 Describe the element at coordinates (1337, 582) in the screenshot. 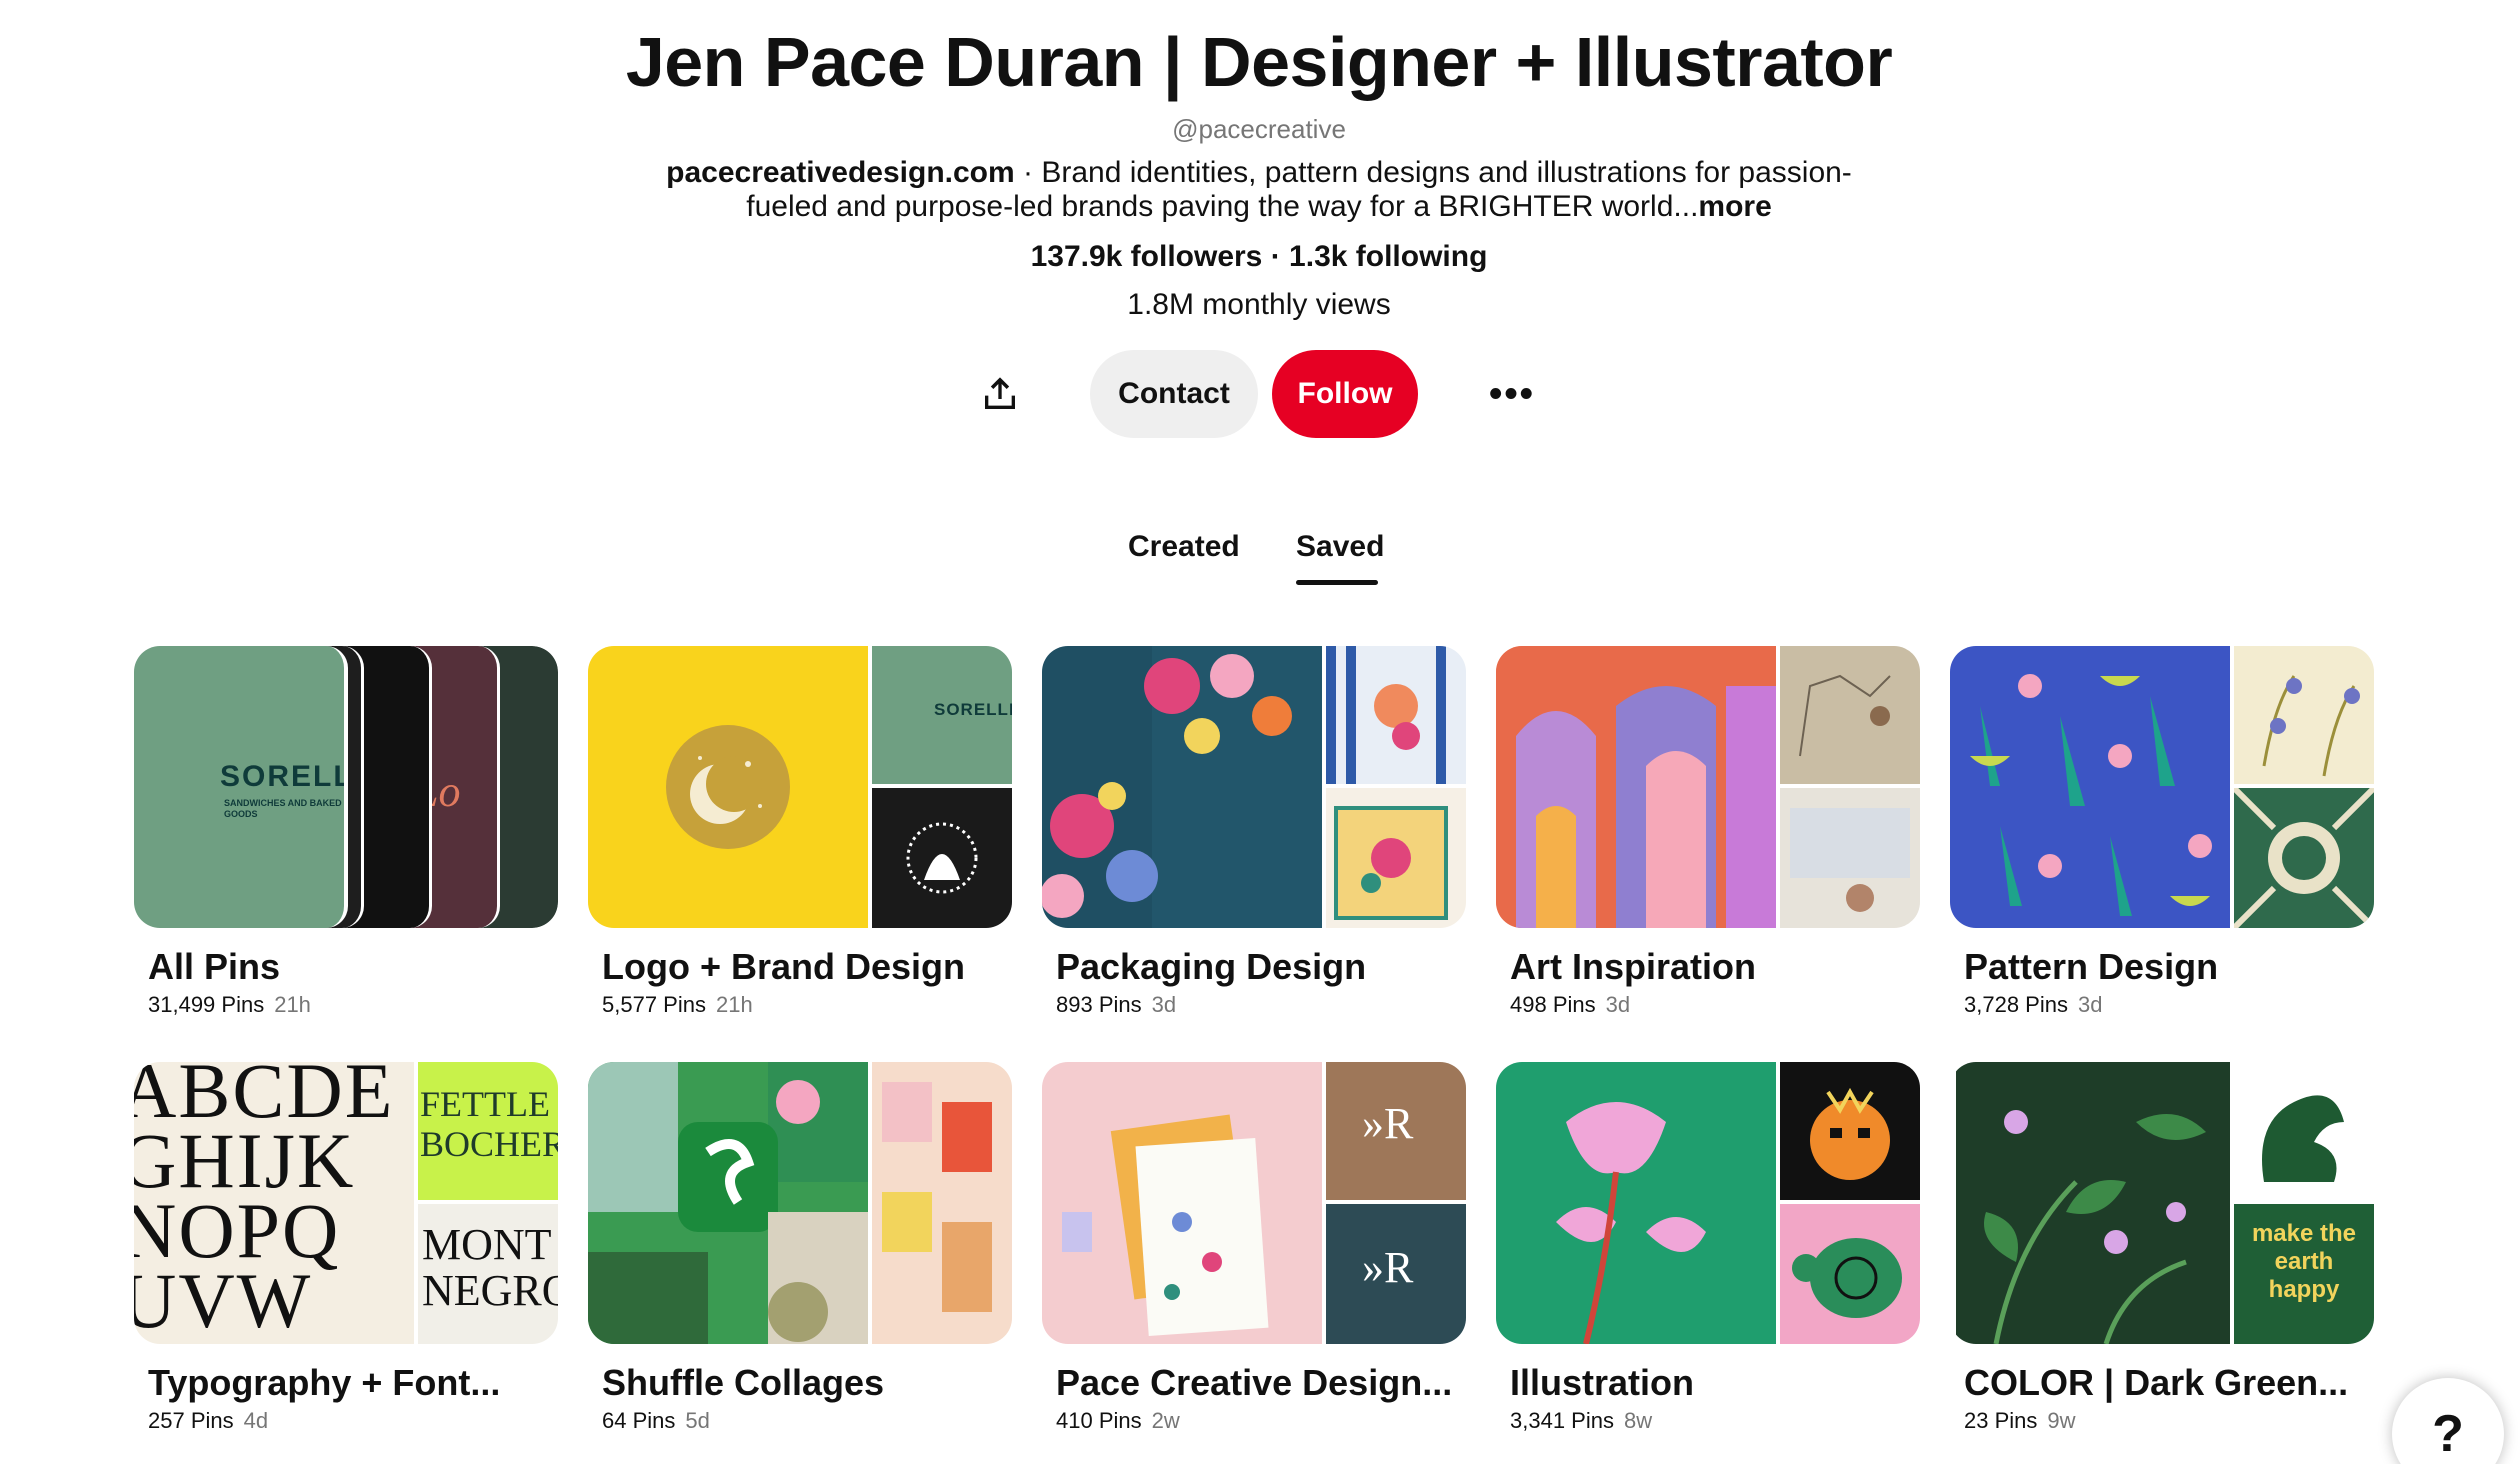

I see `active-tab-indicator` at that location.